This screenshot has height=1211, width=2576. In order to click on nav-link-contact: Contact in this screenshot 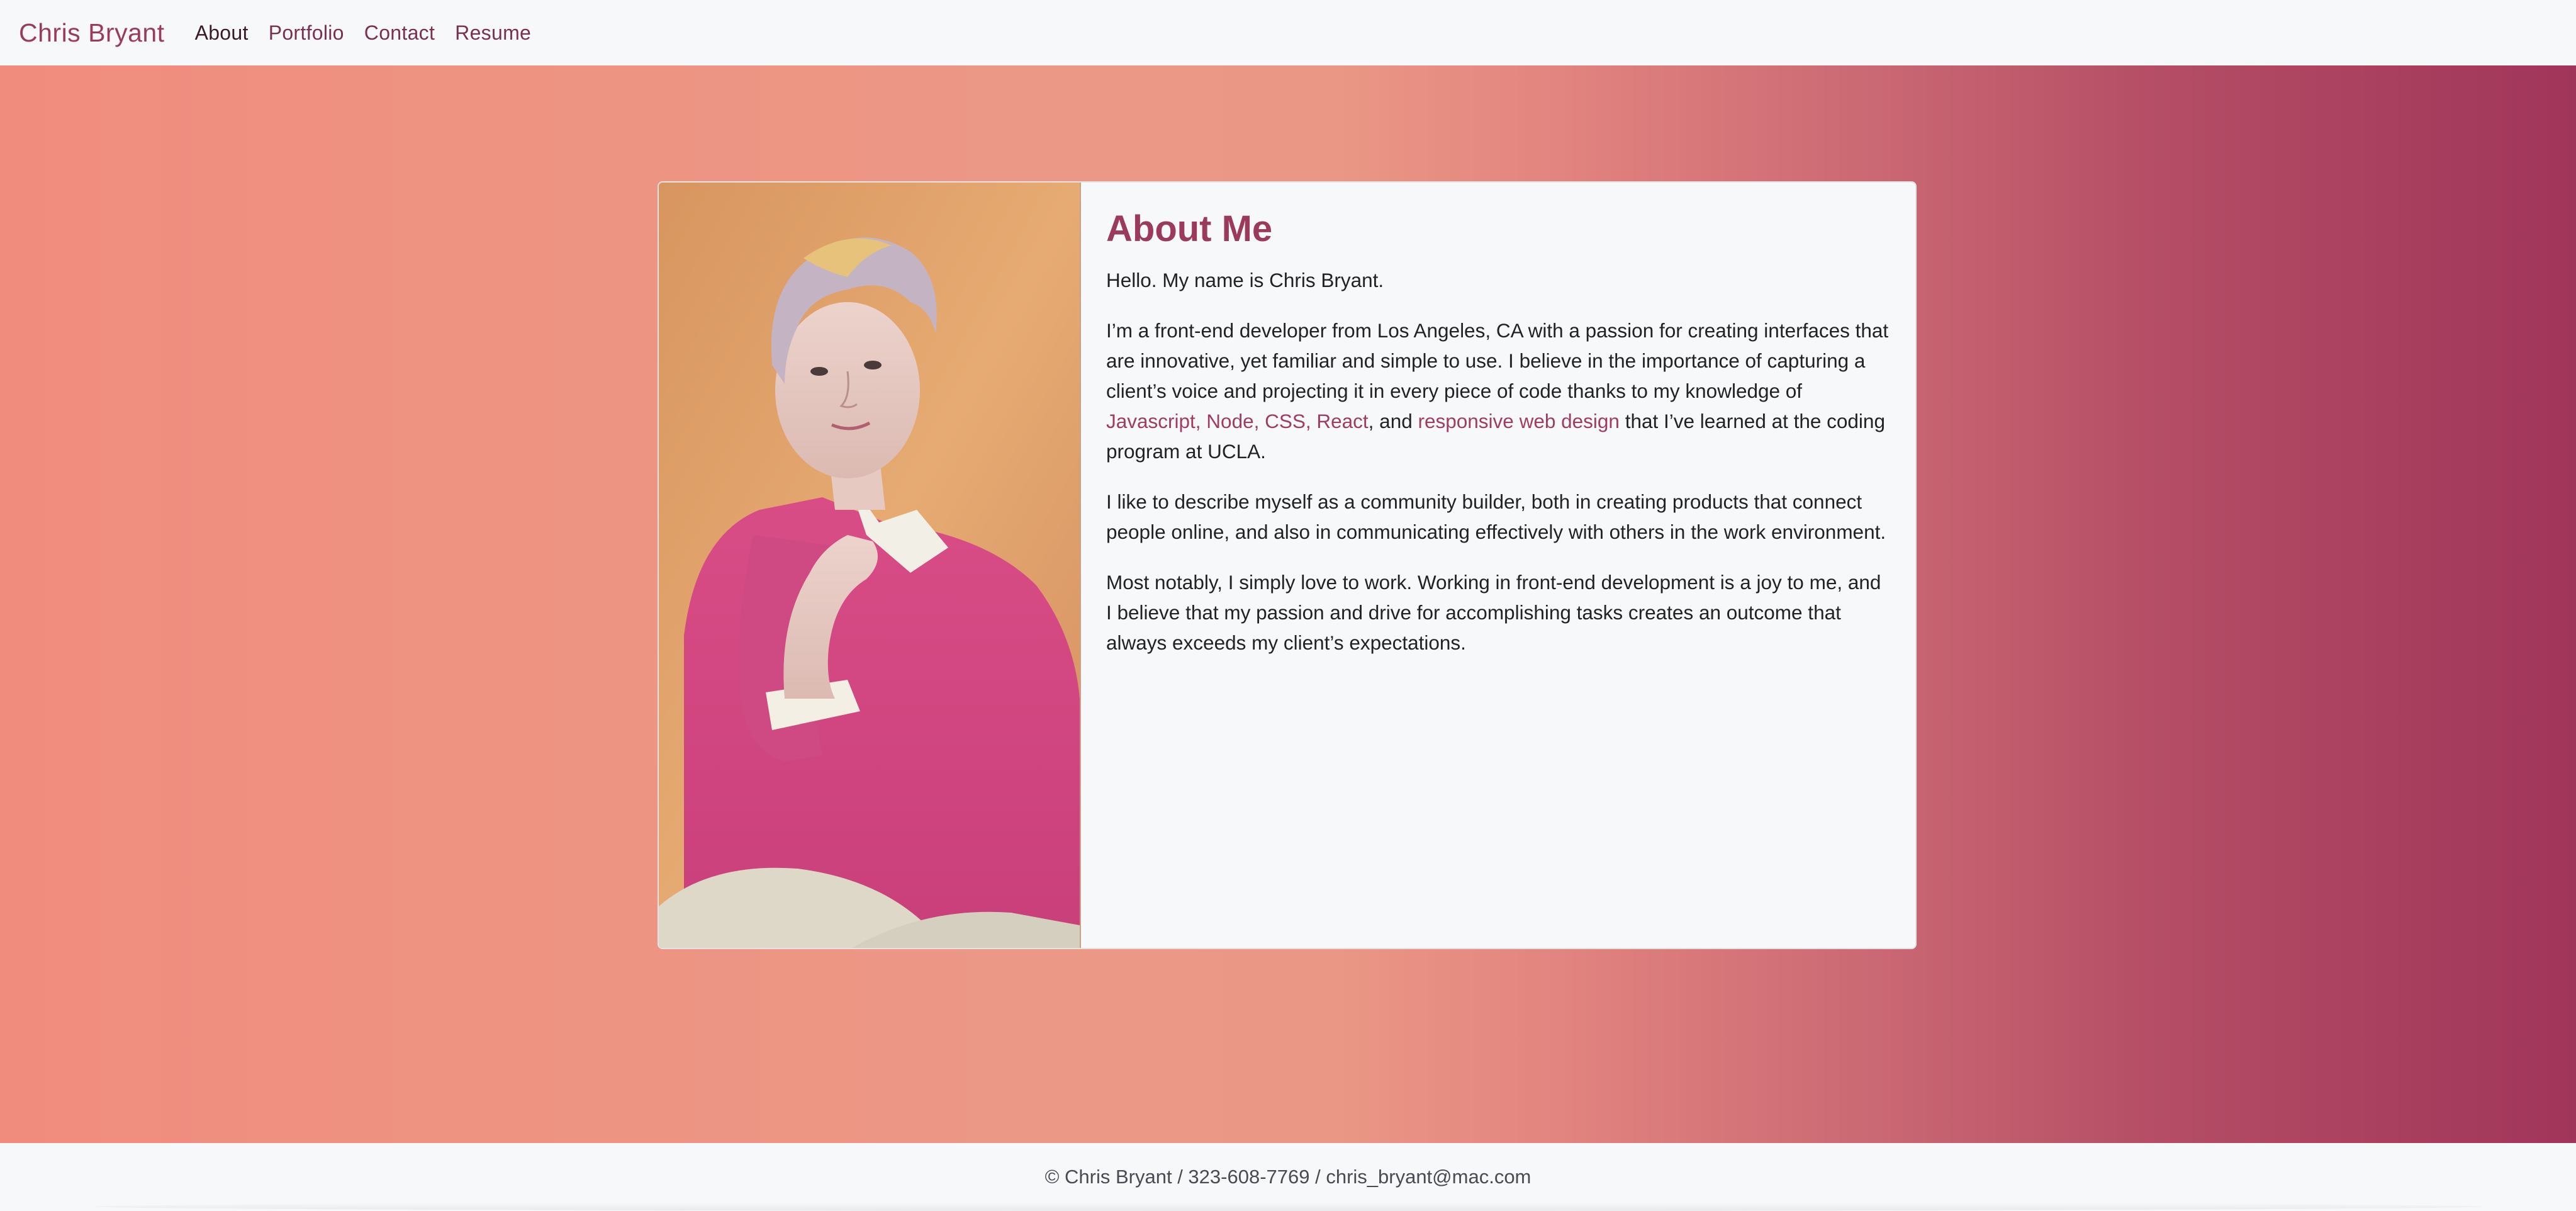, I will do `click(399, 33)`.